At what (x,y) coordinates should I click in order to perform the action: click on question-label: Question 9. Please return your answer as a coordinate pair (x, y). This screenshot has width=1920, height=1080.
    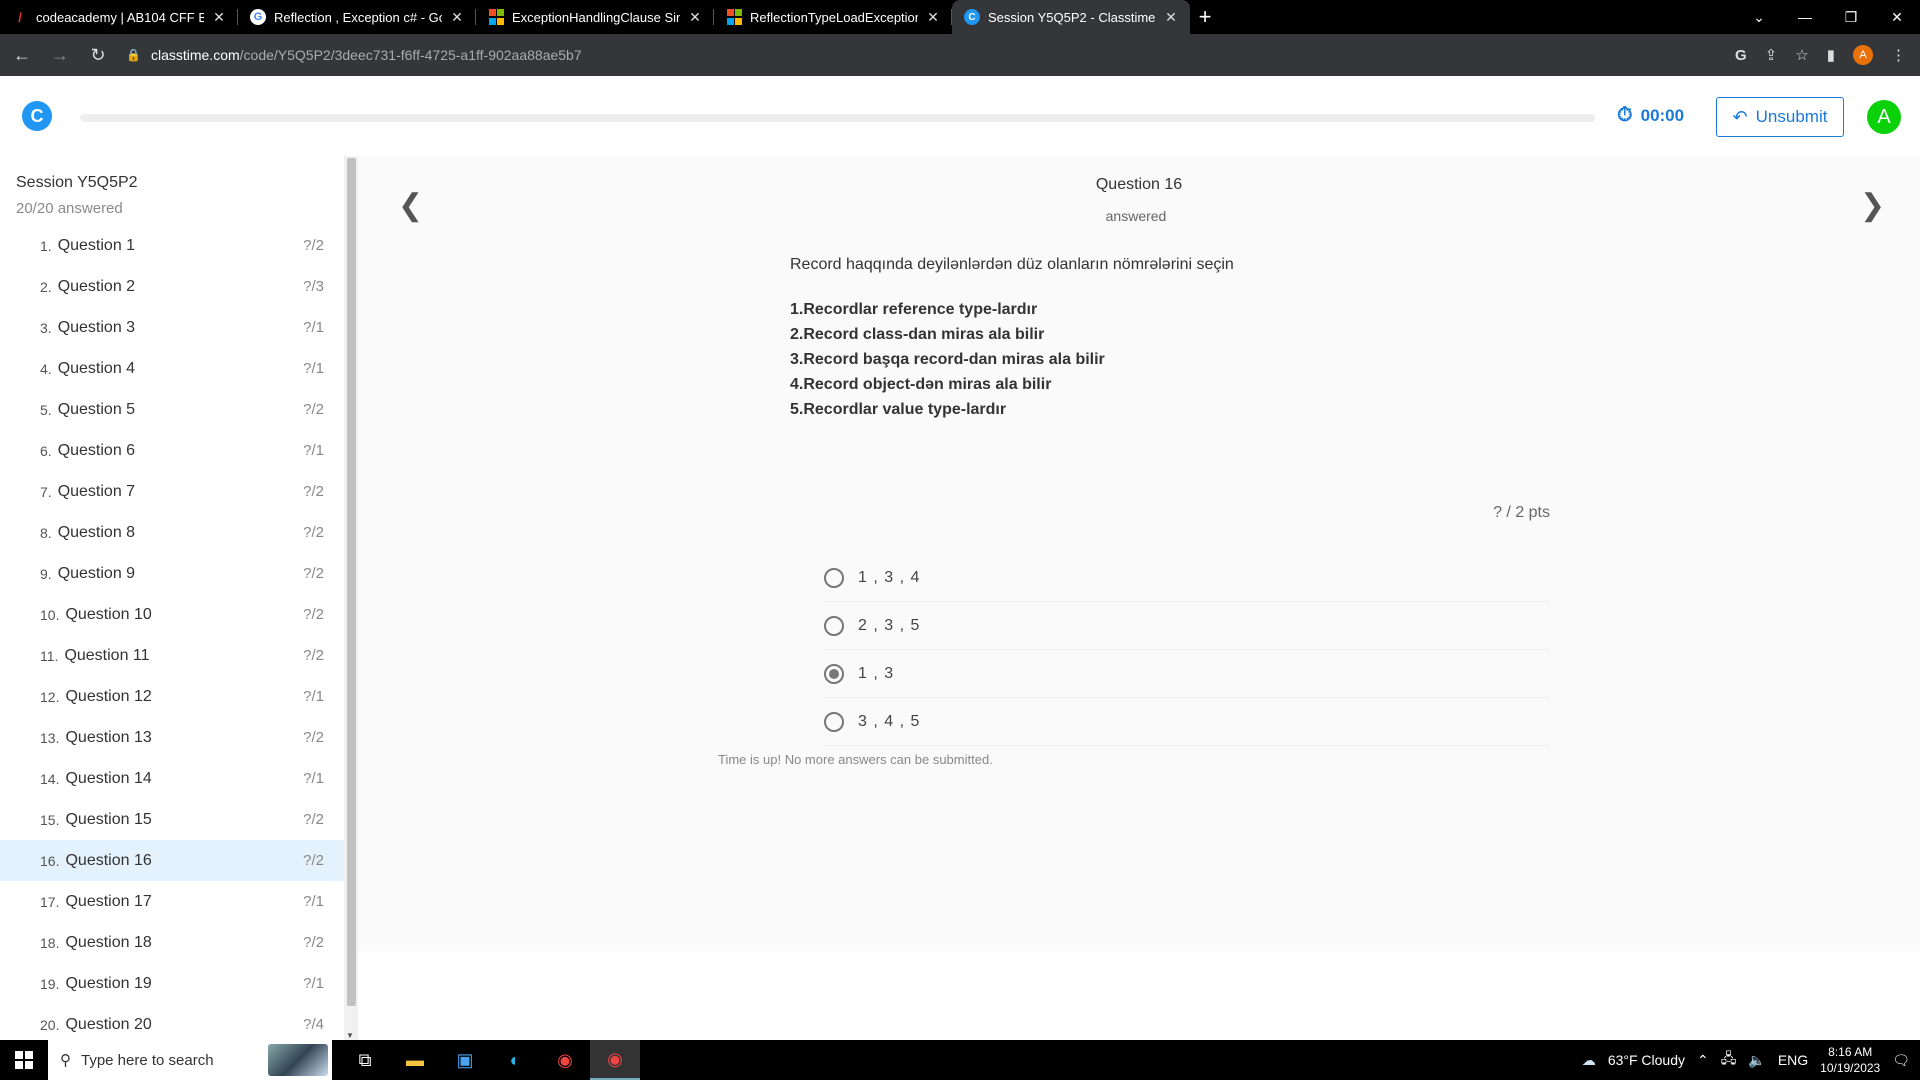
    Looking at the image, I should click on (96, 573).